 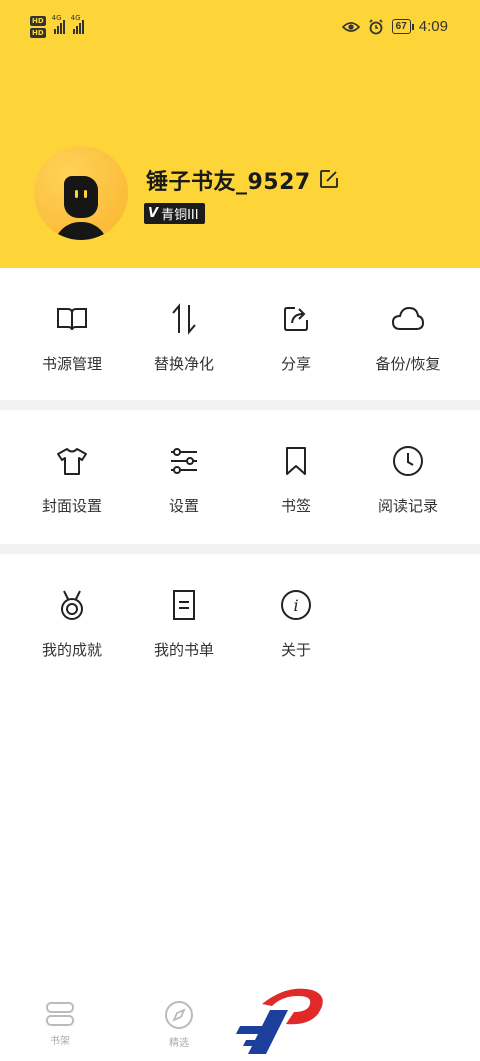 I want to click on menu-section-3: 我的成就 我的书单 i 关于, so click(x=240, y=624).